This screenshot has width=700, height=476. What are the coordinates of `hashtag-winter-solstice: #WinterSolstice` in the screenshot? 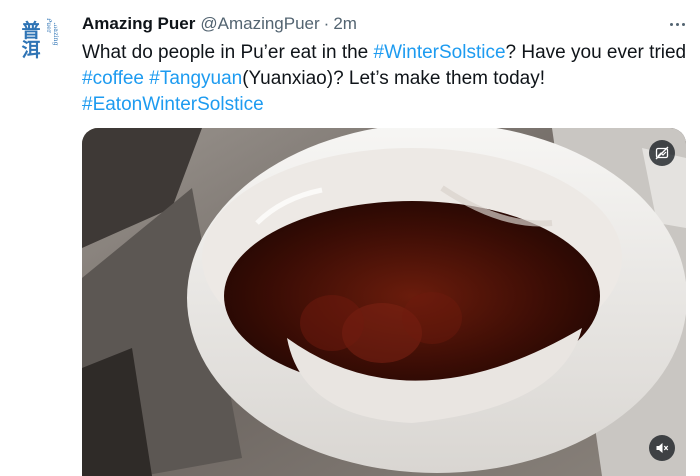 It's located at (440, 52).